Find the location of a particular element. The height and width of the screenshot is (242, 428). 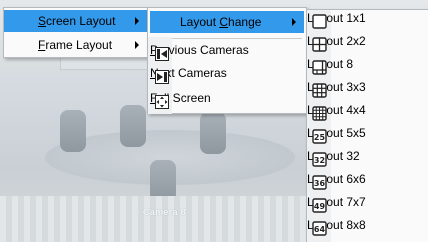

layout-32-icon: 32 is located at coordinates (319, 159).